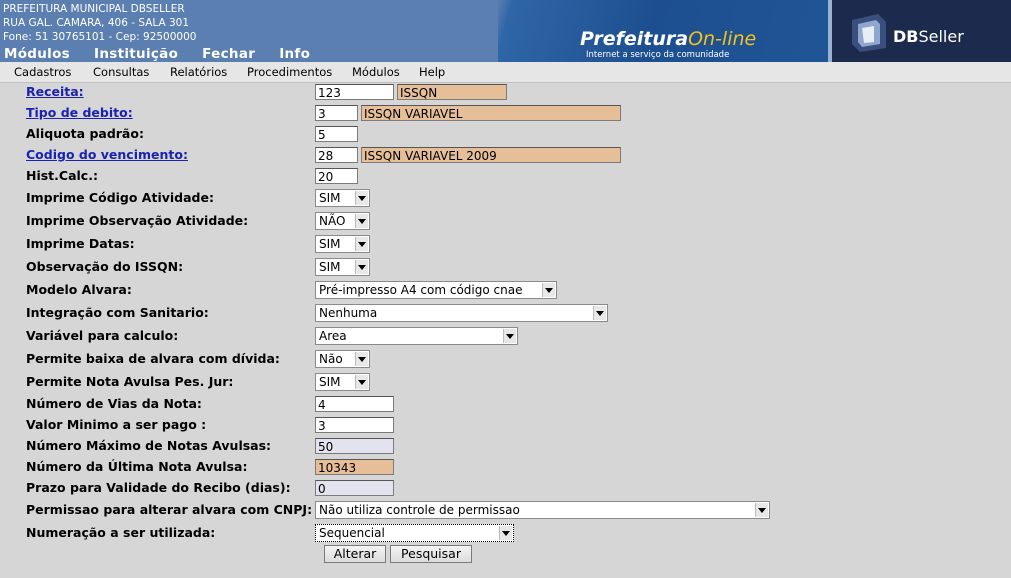 This screenshot has width=1011, height=578. I want to click on nota-avulsa-pj-label: Permite Nota Avulsa Pes. Jur:, so click(130, 381).